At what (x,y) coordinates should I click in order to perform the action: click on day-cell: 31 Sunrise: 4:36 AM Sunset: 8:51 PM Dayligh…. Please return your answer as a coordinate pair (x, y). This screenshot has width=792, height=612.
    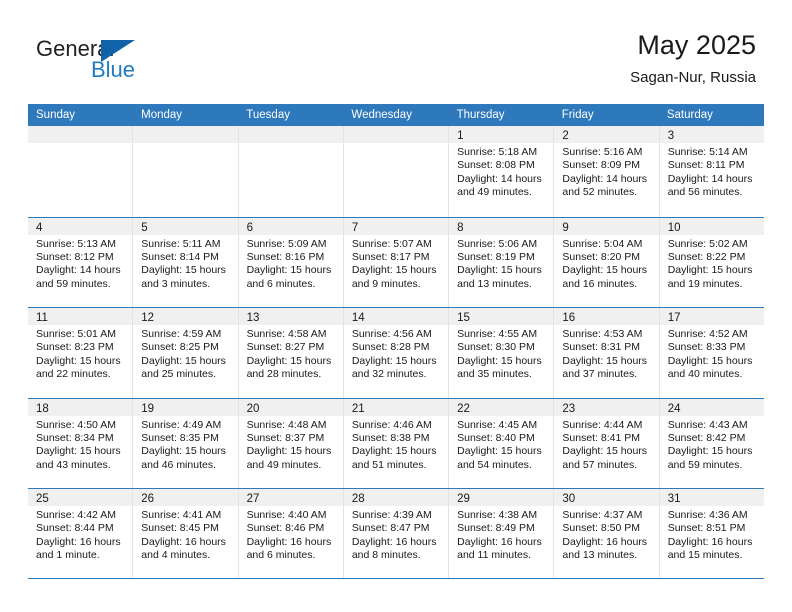
    Looking at the image, I should click on (711, 533).